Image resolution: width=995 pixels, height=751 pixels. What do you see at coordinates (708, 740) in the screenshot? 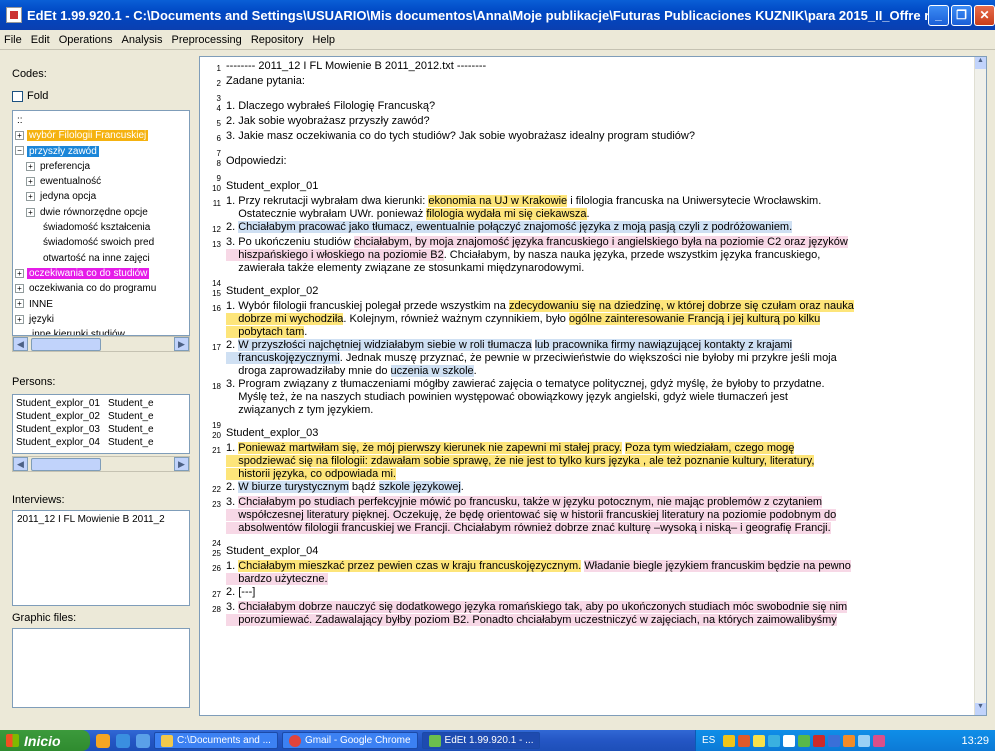
I see `language-indicator: ES` at bounding box center [708, 740].